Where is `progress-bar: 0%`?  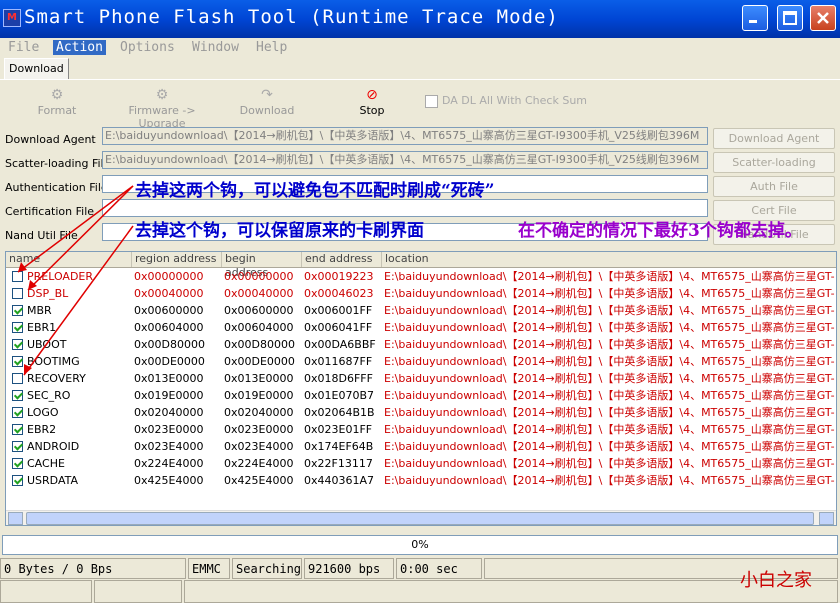
progress-bar: 0% is located at coordinates (420, 545).